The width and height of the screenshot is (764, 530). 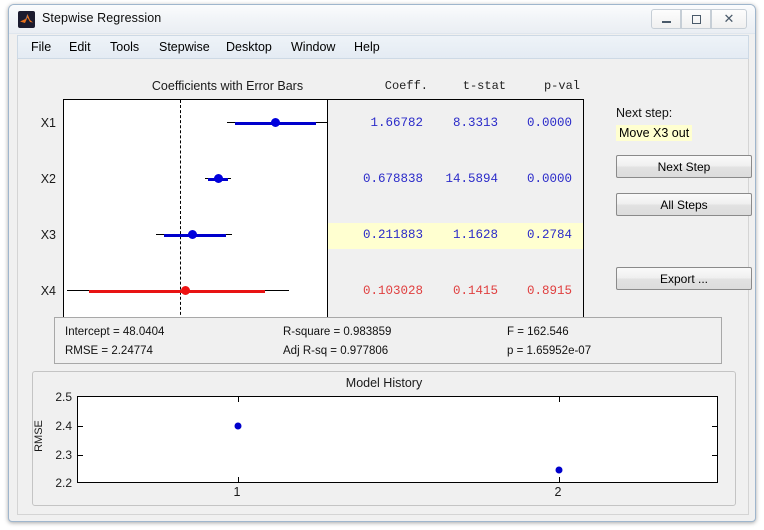 I want to click on error-bar-row-x4, so click(x=195, y=291).